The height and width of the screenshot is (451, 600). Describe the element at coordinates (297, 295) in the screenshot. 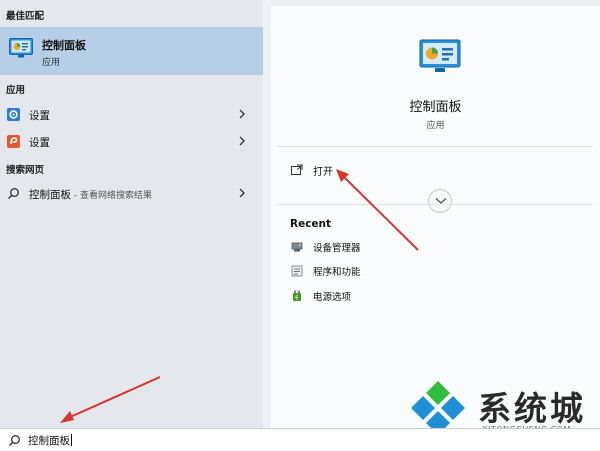

I see `power-options-icon` at that location.